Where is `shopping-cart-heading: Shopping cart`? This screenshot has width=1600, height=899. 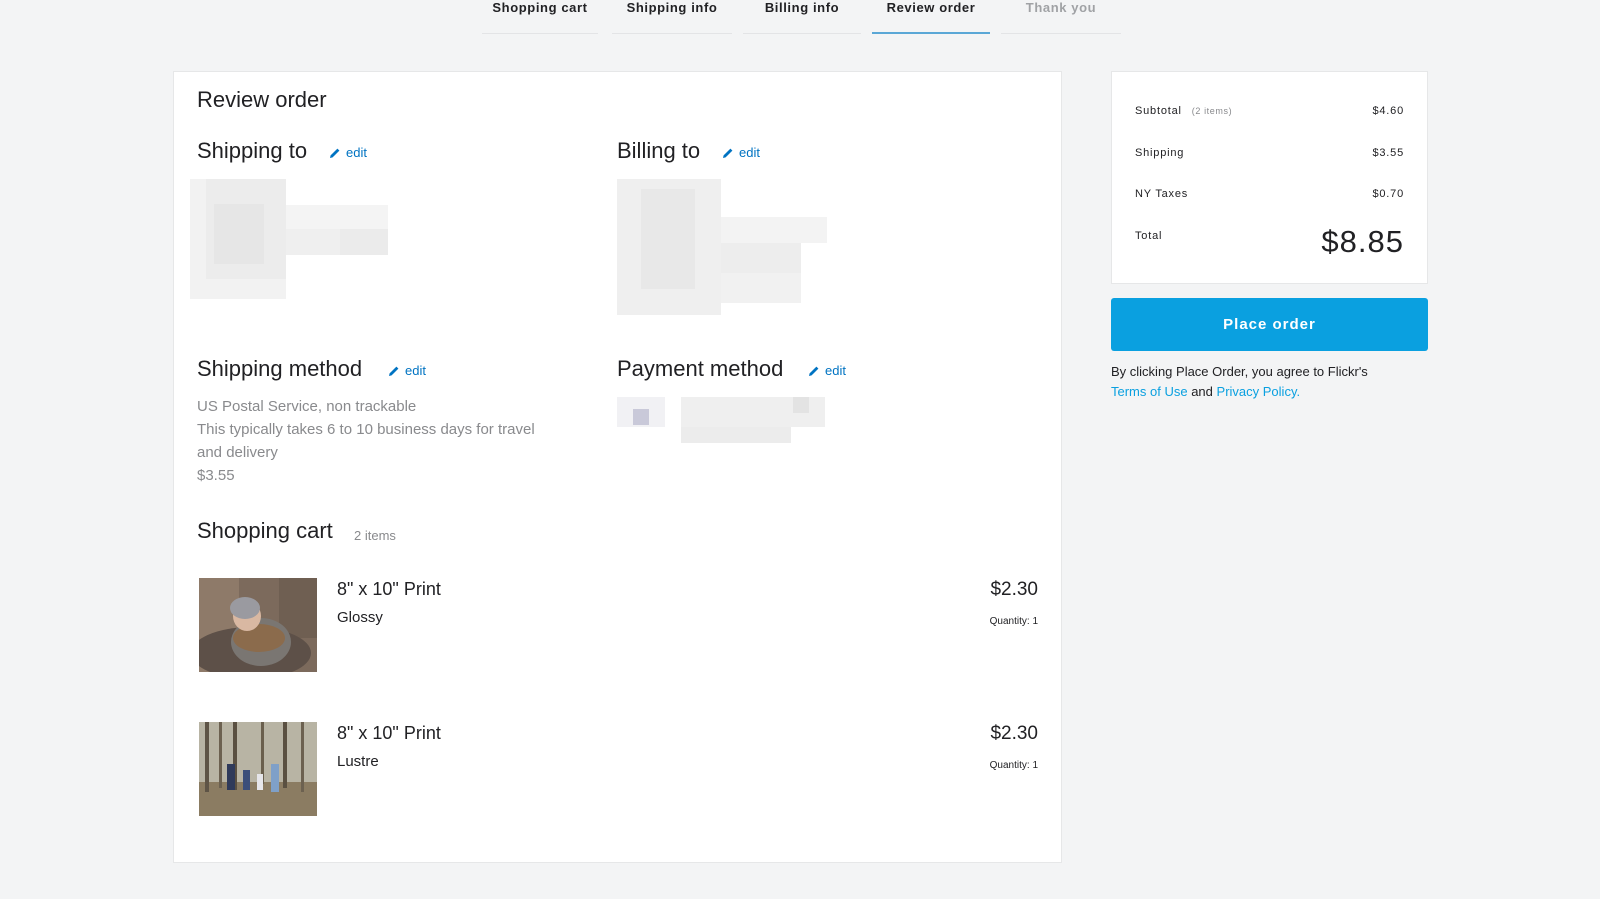
shopping-cart-heading: Shopping cart is located at coordinates (265, 530).